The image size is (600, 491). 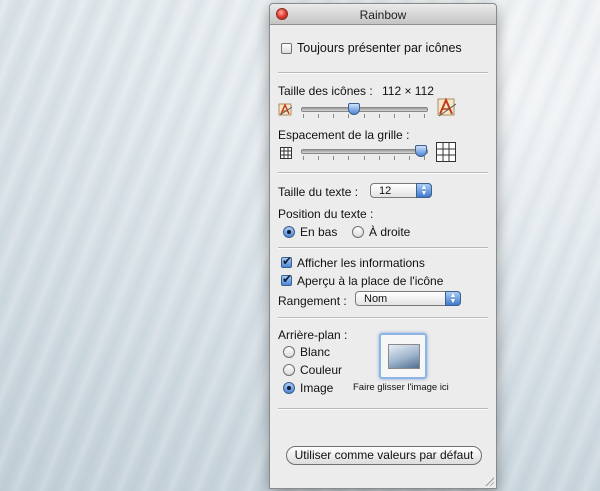 What do you see at coordinates (286, 48) in the screenshot?
I see `always-icons-checkbox` at bounding box center [286, 48].